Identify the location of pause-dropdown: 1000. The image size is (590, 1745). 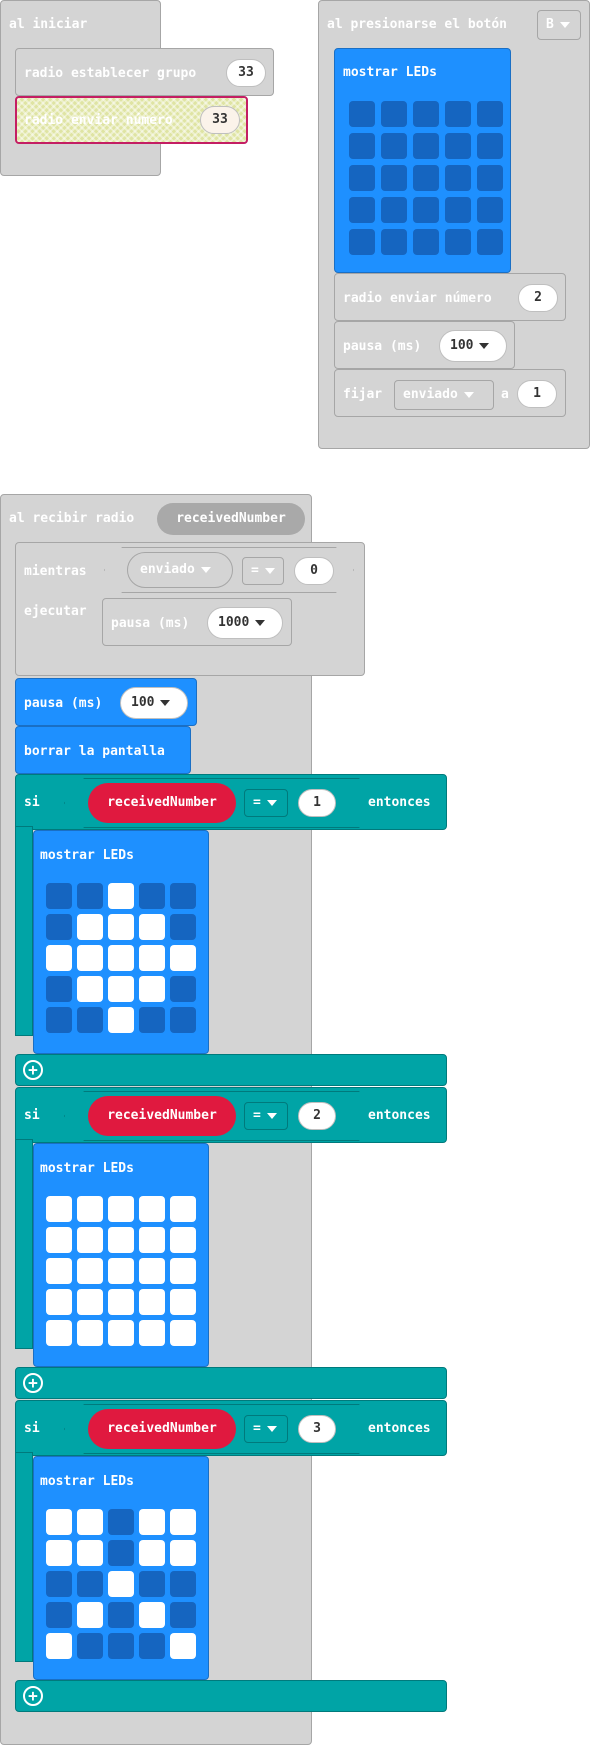
(245, 623).